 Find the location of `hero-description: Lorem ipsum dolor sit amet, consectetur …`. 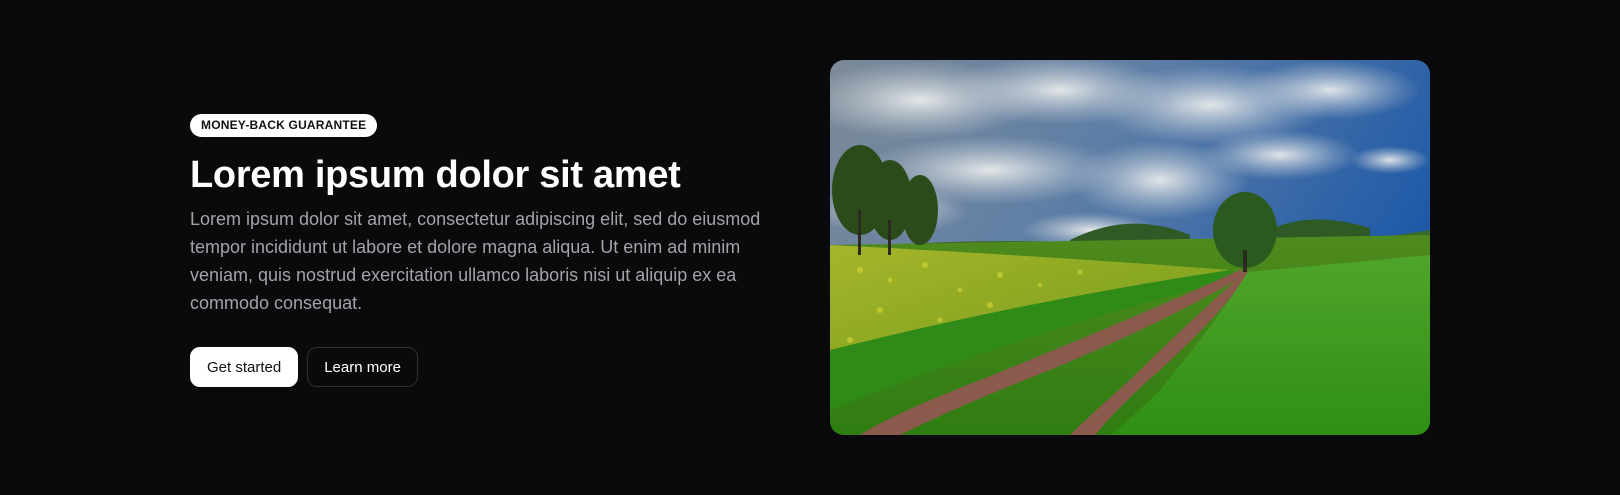

hero-description: Lorem ipsum dolor sit amet, consectetur … is located at coordinates (475, 261).